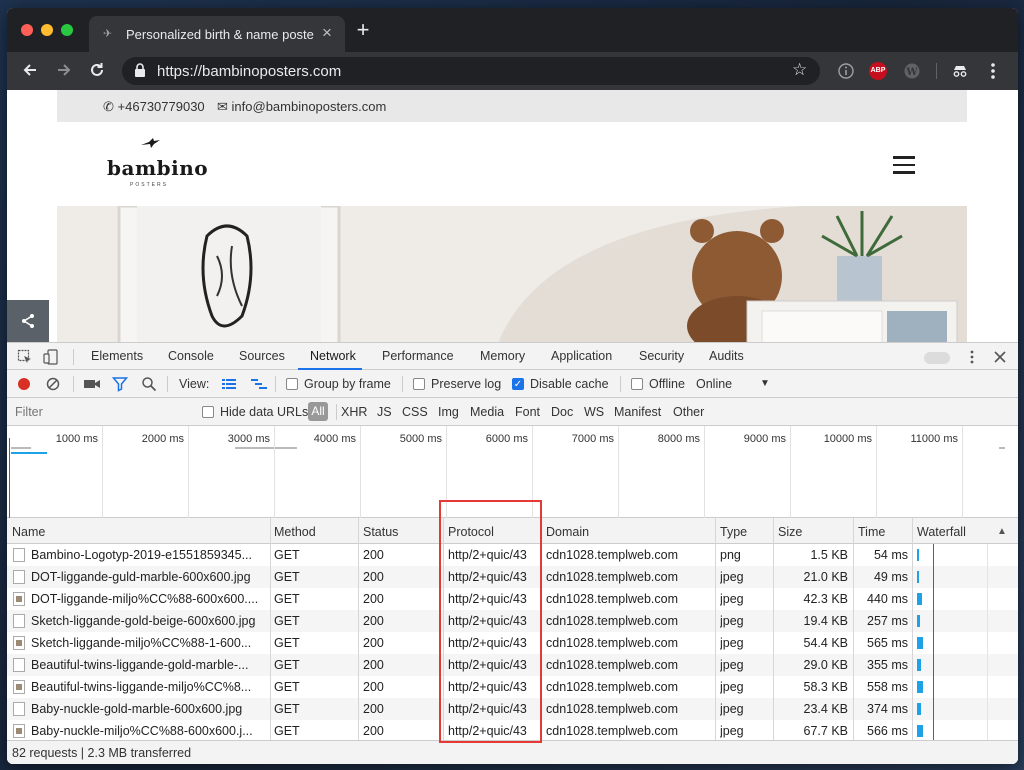 Image resolution: width=1024 pixels, height=770 pixels. I want to click on lock-icon, so click(141, 71).